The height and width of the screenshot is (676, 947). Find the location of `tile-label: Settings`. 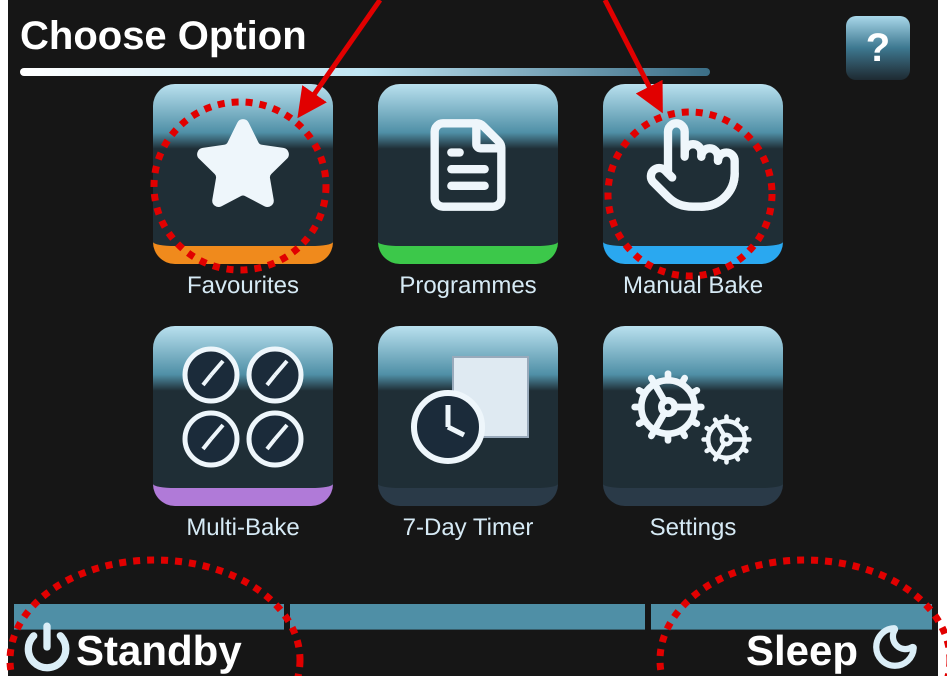

tile-label: Settings is located at coordinates (693, 528).